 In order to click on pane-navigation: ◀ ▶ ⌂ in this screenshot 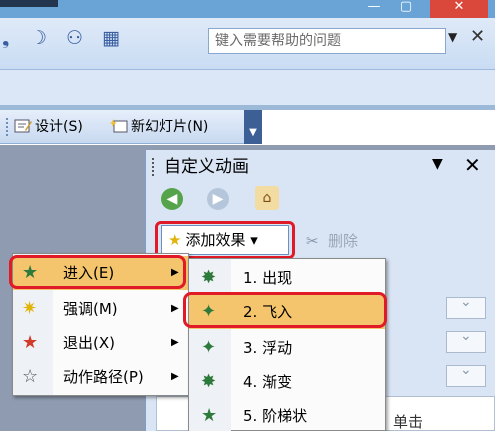, I will do `click(216, 200)`.